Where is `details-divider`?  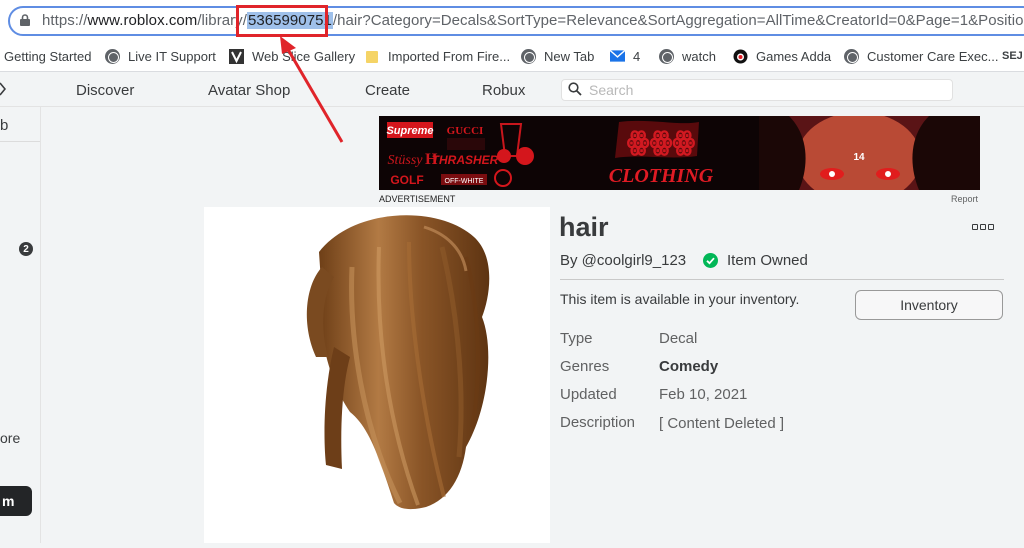 details-divider is located at coordinates (782, 279).